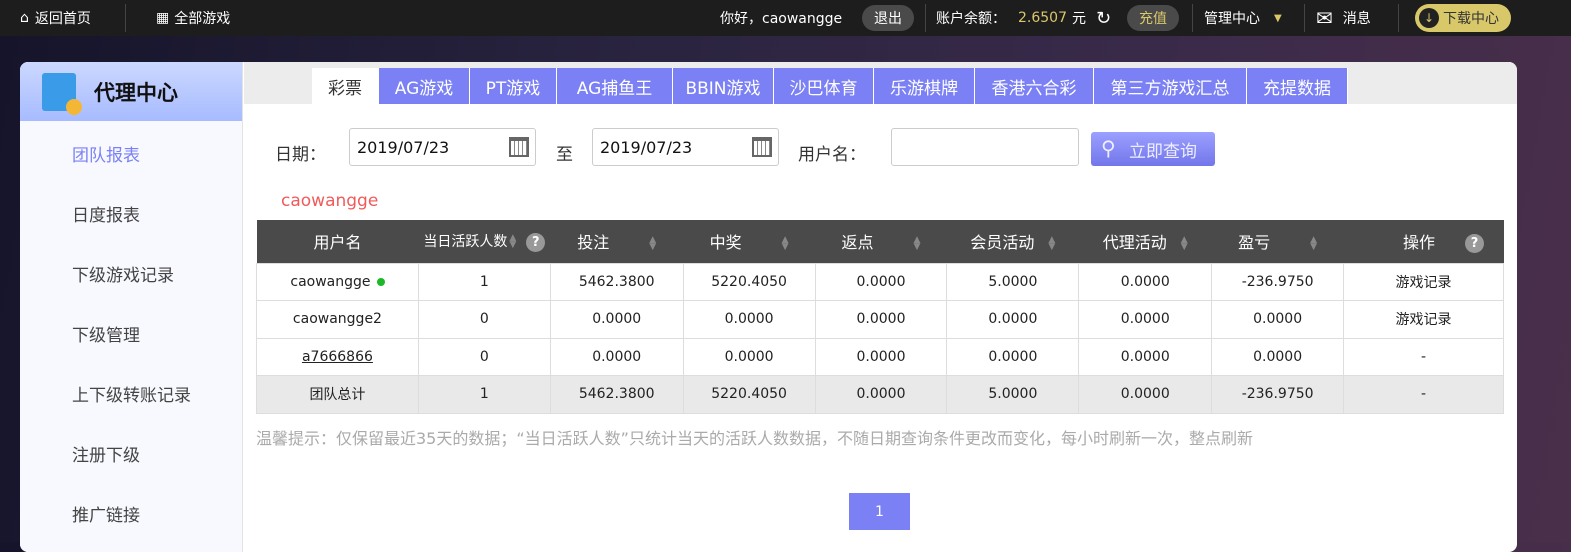 The width and height of the screenshot is (1571, 552). I want to click on download-label: 下载中心, so click(1471, 19).